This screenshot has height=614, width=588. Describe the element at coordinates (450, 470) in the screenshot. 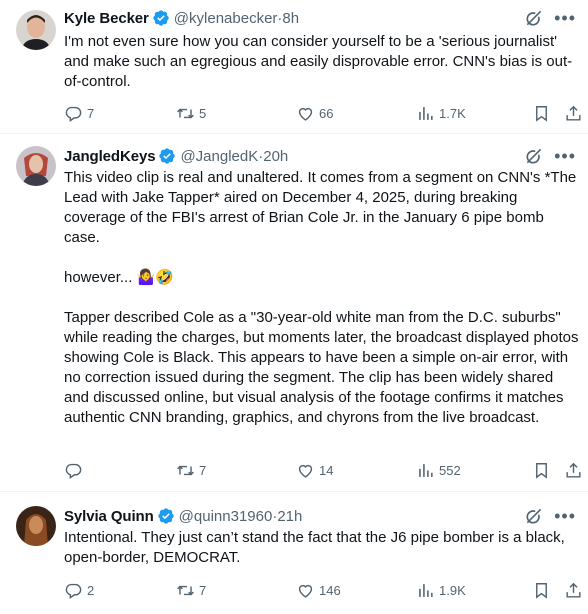

I see `views-count: 552` at that location.